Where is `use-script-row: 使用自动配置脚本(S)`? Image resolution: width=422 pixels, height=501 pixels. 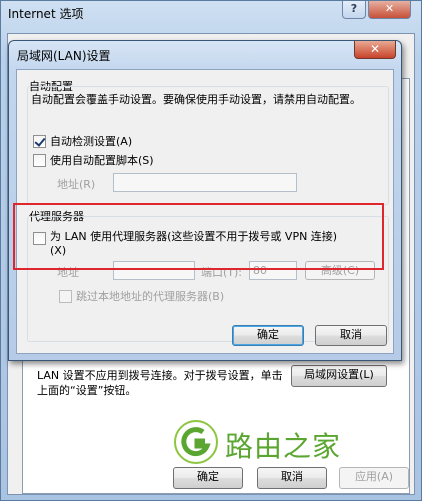 use-script-row: 使用自动配置脚本(S) is located at coordinates (93, 160).